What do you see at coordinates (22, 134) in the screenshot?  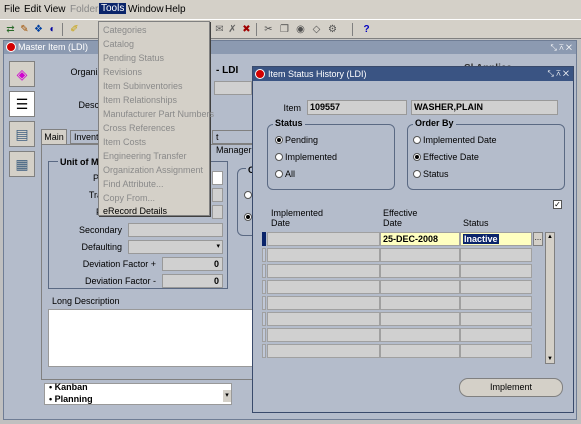 I see `attachments-icon: ▤` at bounding box center [22, 134].